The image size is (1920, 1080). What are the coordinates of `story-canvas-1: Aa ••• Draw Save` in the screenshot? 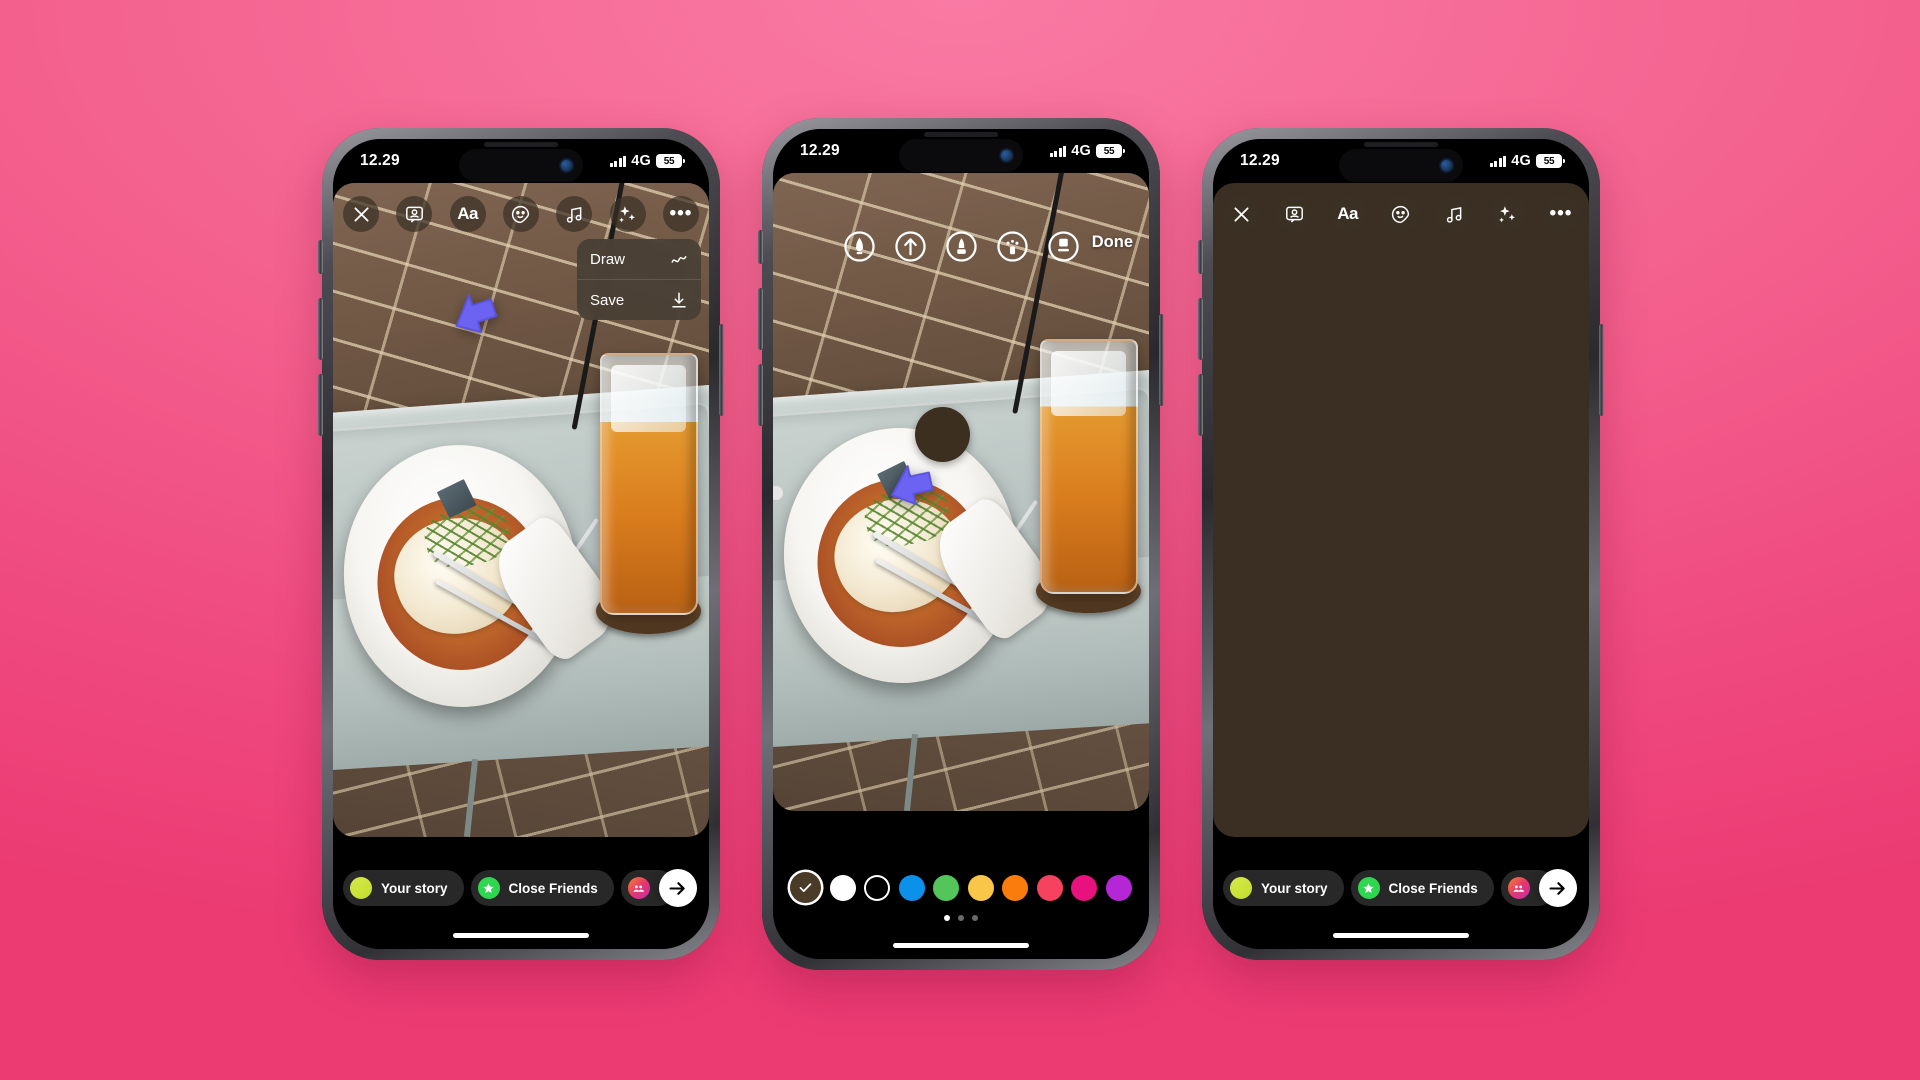 It's located at (521, 510).